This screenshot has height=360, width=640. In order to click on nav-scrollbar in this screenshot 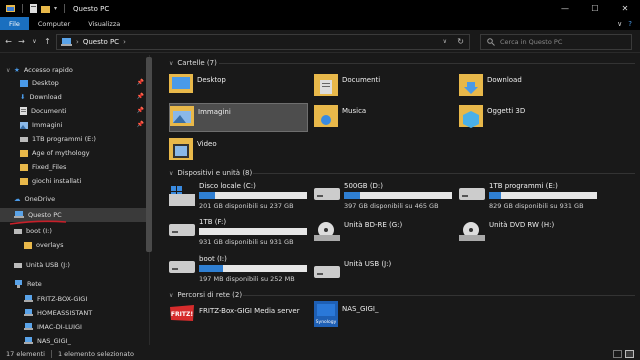, I will do `click(149, 154)`.